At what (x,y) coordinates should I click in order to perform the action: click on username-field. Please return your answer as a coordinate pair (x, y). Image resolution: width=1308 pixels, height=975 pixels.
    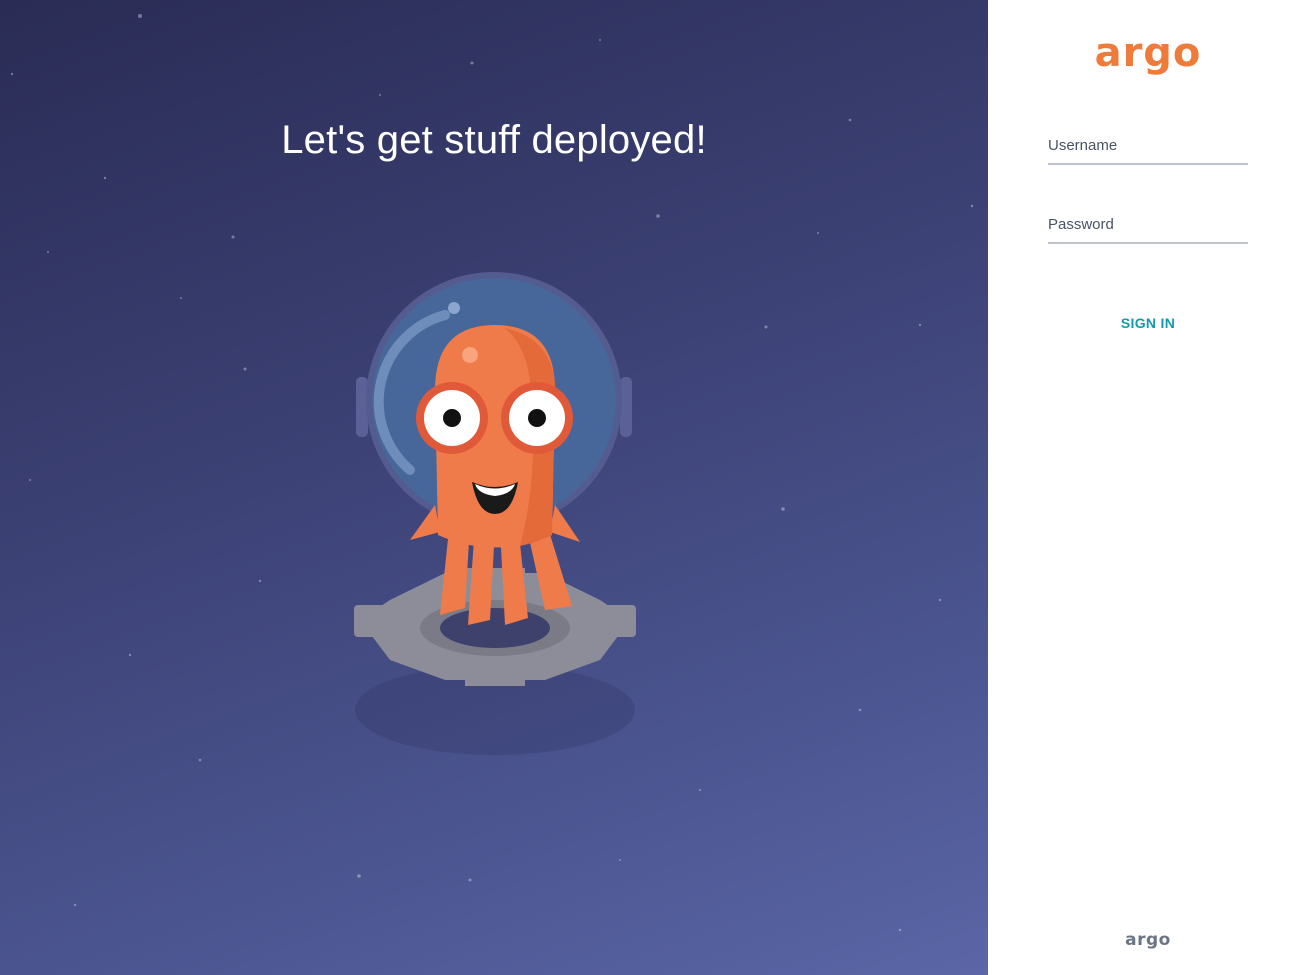
    Looking at the image, I should click on (1148, 151).